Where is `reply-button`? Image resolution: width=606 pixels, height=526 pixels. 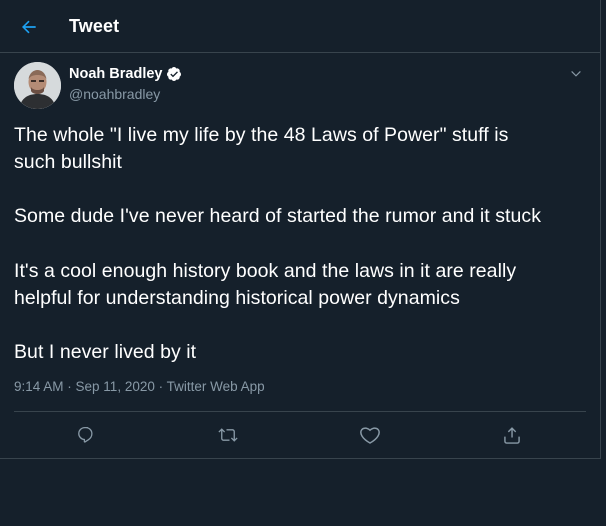
reply-button is located at coordinates (86, 435).